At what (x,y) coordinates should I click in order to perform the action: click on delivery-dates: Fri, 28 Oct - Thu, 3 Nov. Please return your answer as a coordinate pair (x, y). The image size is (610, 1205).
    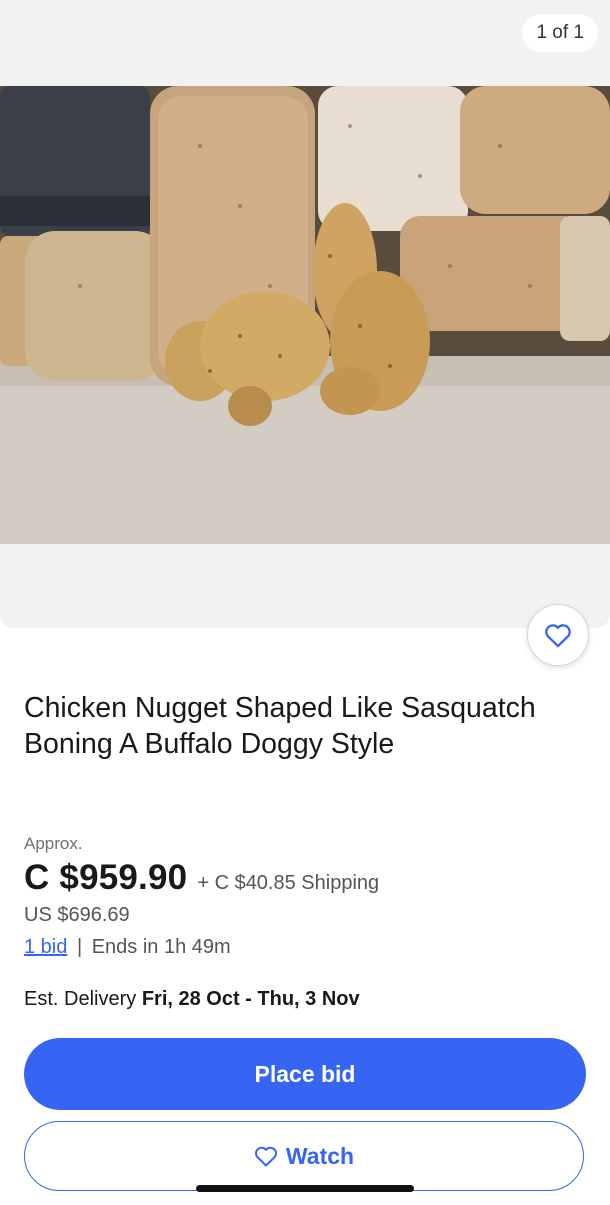
    Looking at the image, I should click on (250, 999).